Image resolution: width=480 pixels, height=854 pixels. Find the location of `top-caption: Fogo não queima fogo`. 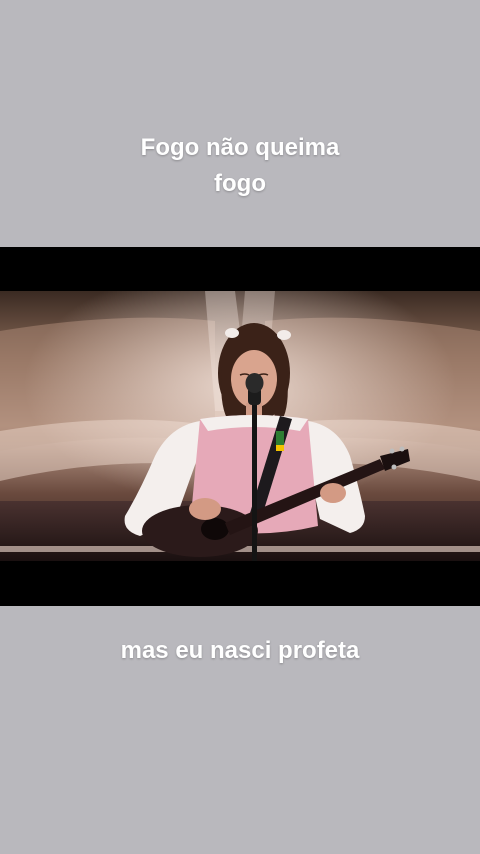

top-caption: Fogo não queima fogo is located at coordinates (240, 166).